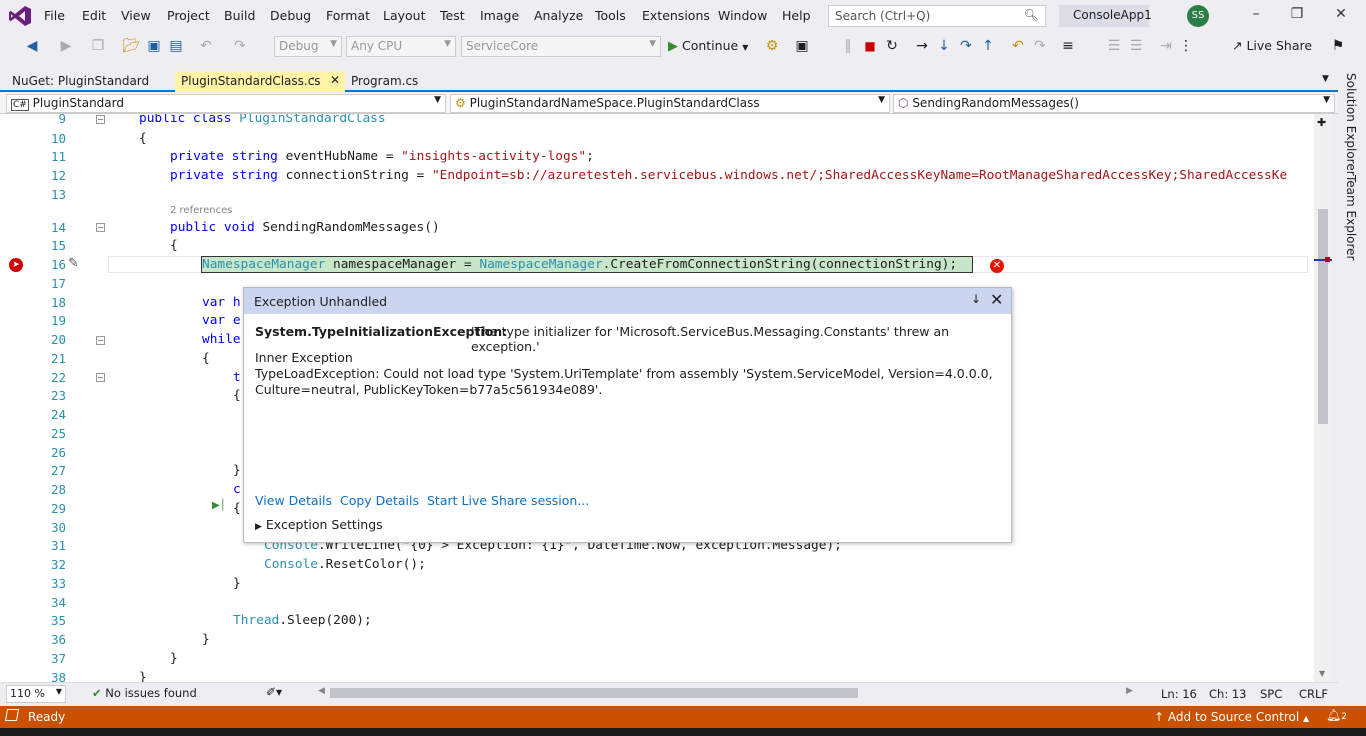  I want to click on undo-icon: ↶, so click(206, 46).